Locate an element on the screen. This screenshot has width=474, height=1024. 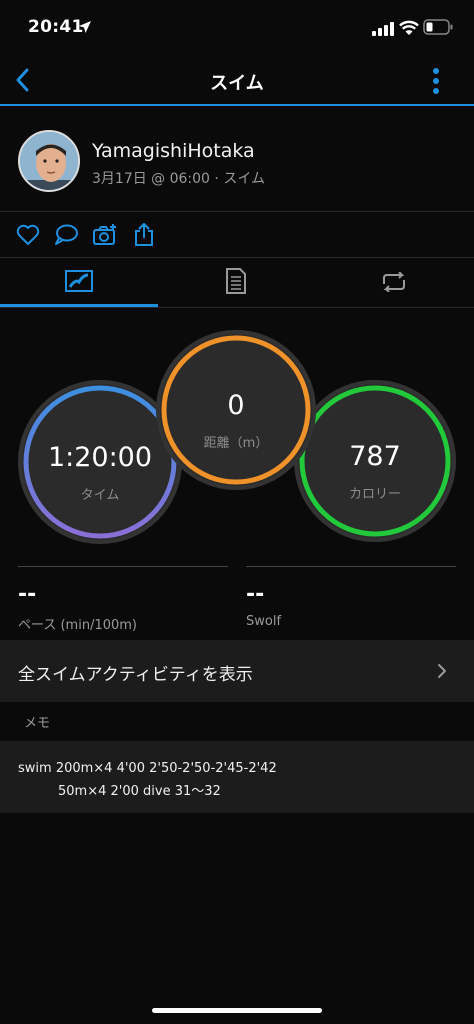
distance-gauge: 0 距離（m） is located at coordinates (236, 410).